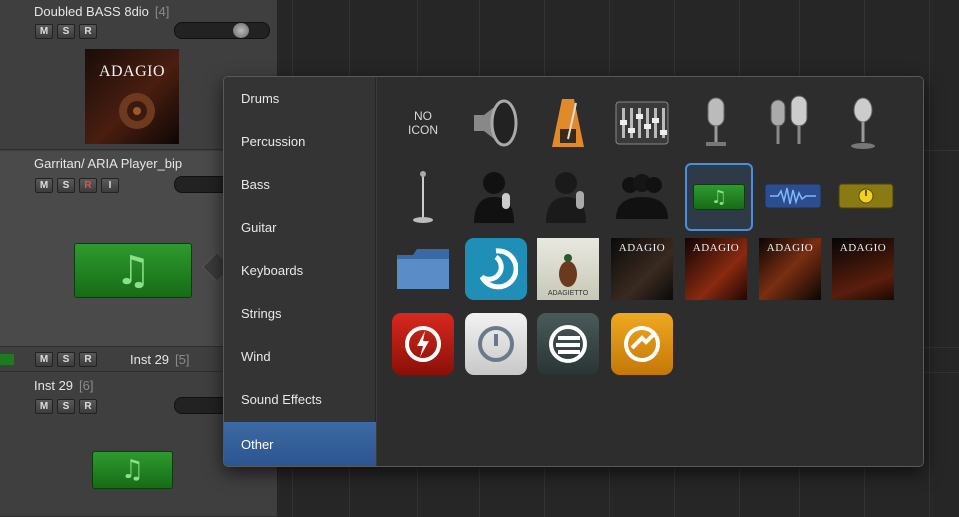 Image resolution: width=959 pixels, height=517 pixels. I want to click on metronome-icon, so click(568, 123).